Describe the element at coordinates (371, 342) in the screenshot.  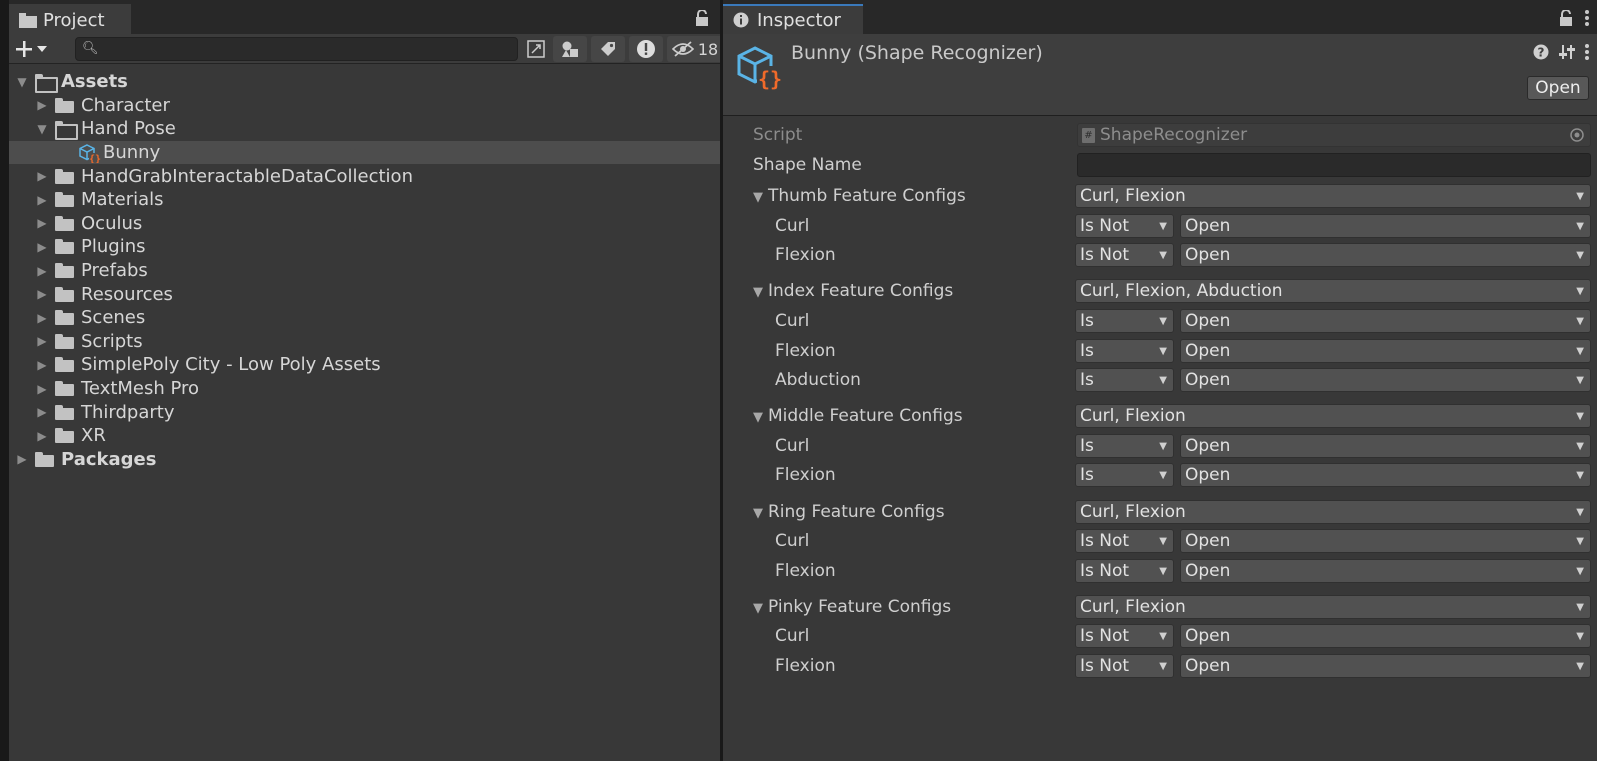
I see `folder-item: ▶ Scripts` at that location.